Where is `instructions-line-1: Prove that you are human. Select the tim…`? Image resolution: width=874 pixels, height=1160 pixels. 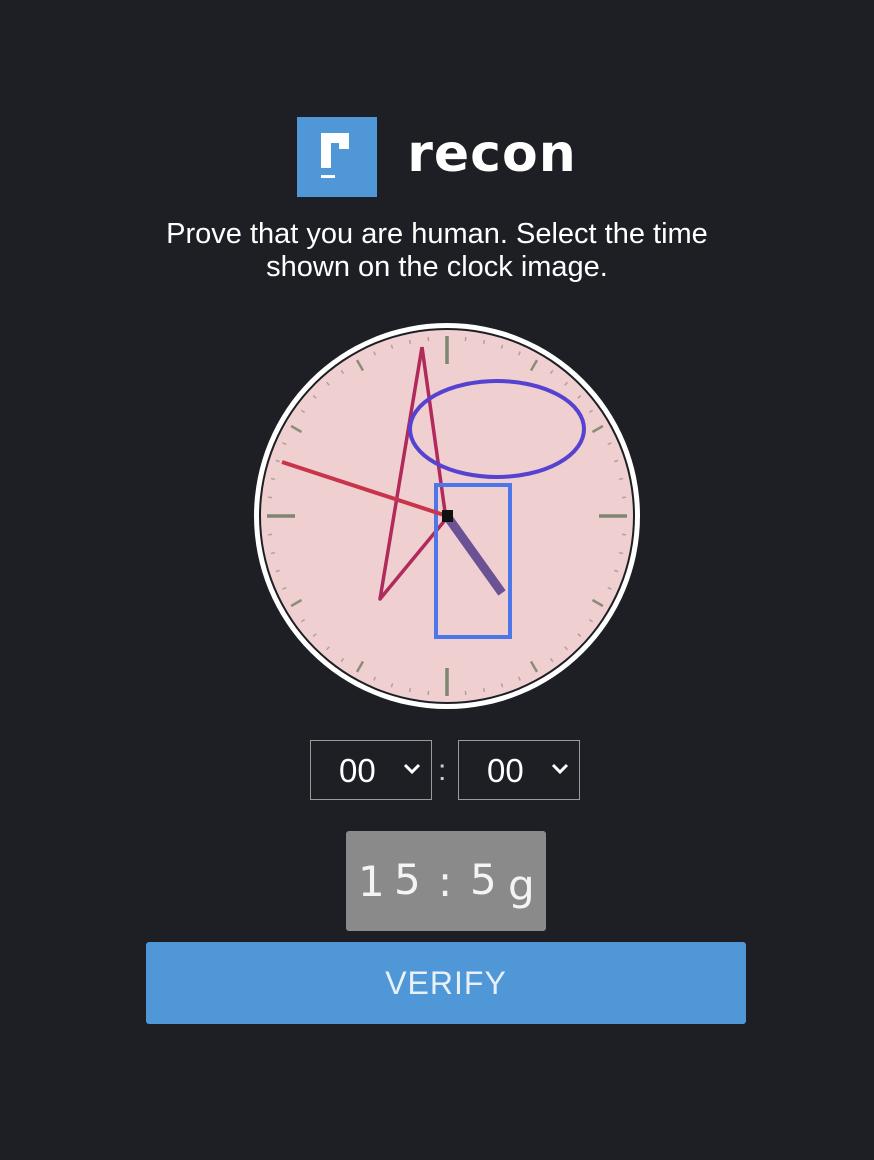 instructions-line-1: Prove that you are human. Select the tim… is located at coordinates (437, 234).